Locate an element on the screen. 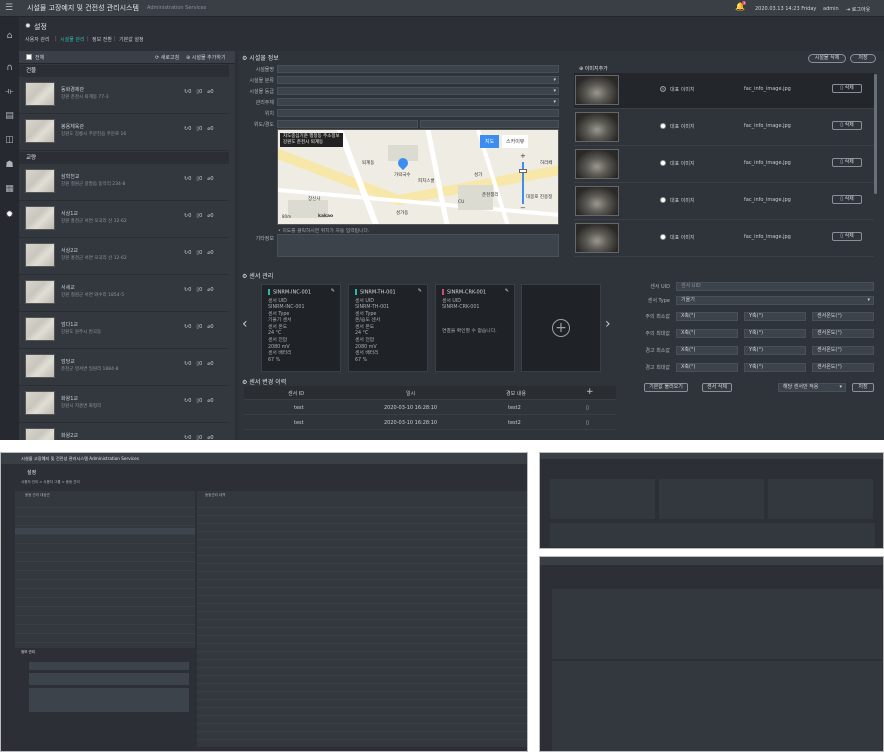 Image resolution: width=884 pixels, height=752 pixels. add-sensor-card: + is located at coordinates (561, 328).